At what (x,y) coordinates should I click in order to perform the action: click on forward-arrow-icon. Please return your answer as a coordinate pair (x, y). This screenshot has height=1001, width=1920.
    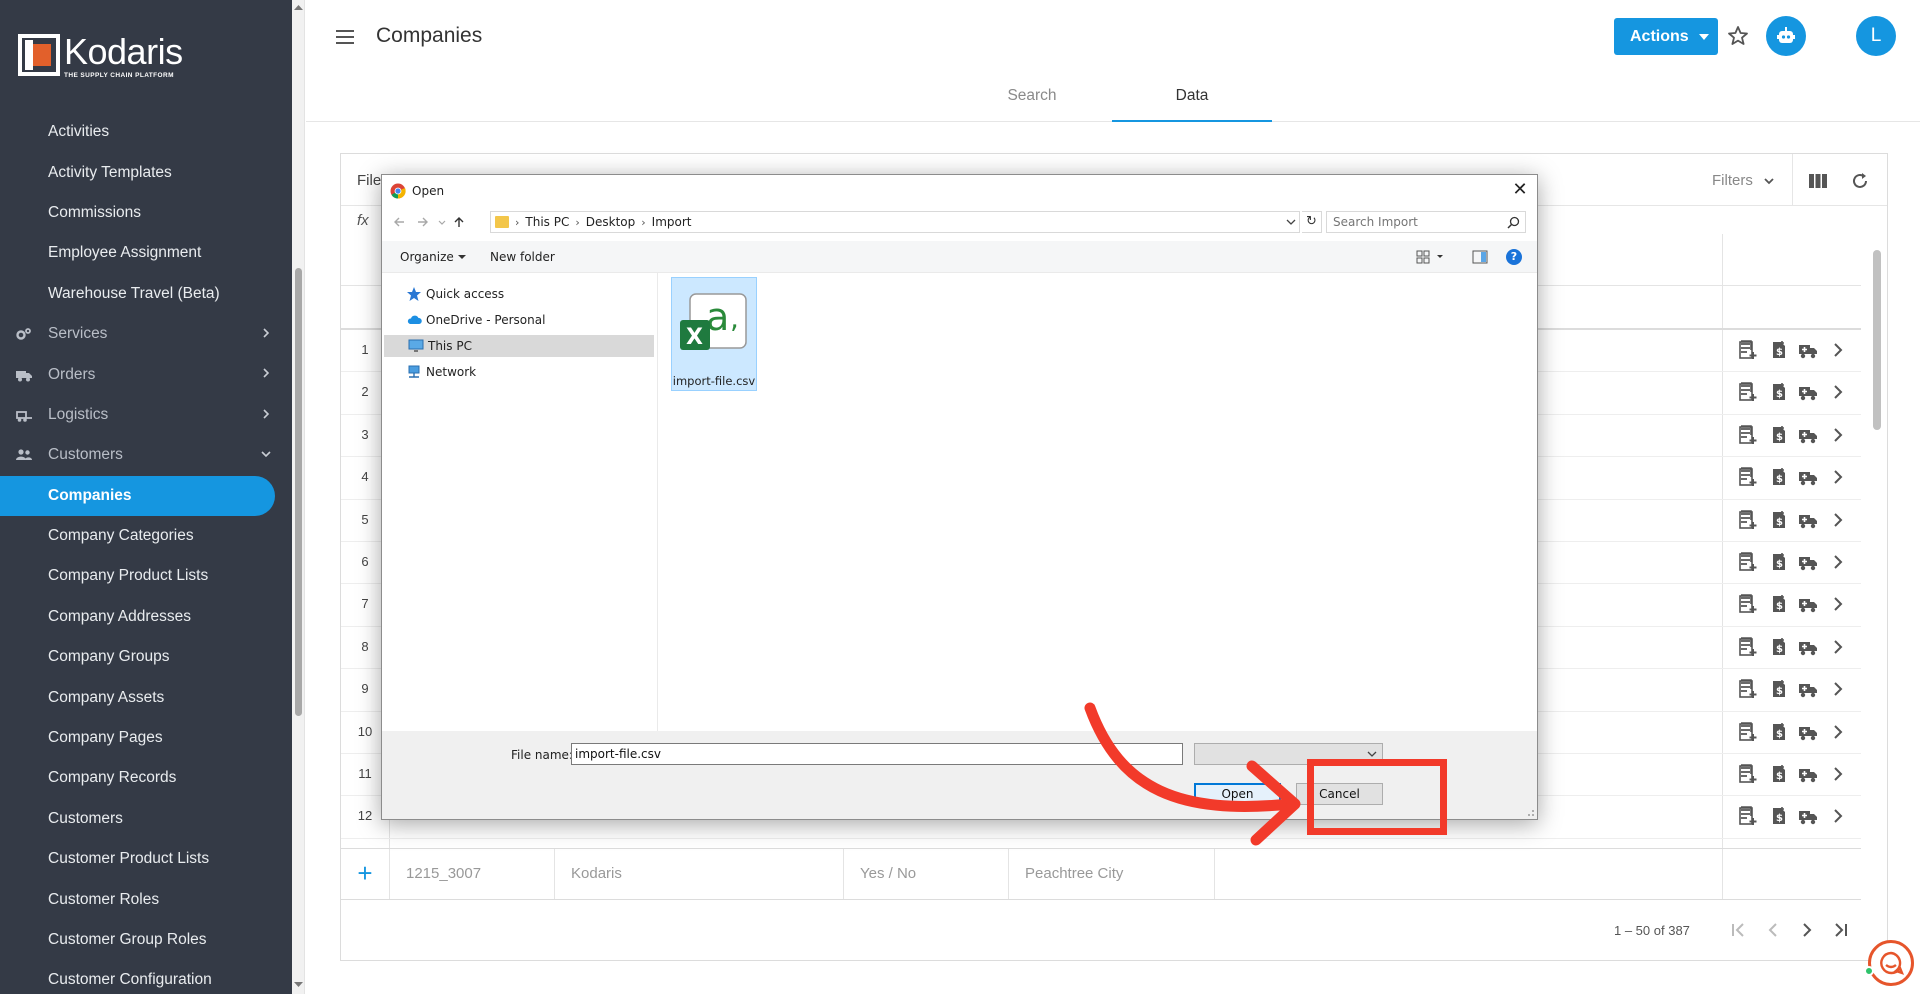
    Looking at the image, I should click on (423, 222).